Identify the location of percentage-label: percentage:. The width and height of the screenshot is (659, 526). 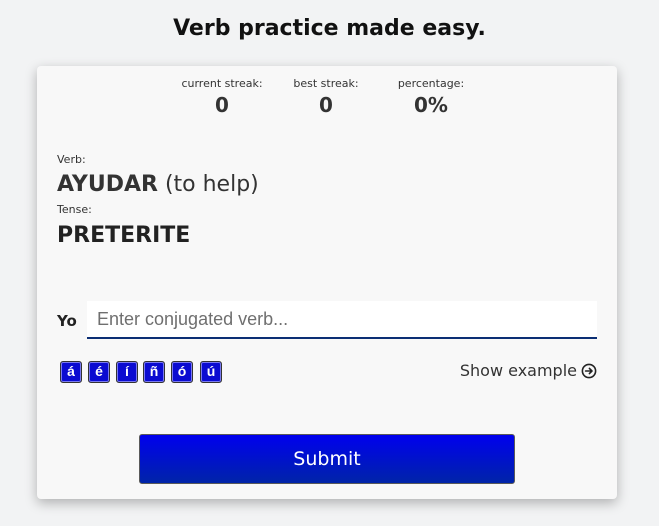
(431, 83).